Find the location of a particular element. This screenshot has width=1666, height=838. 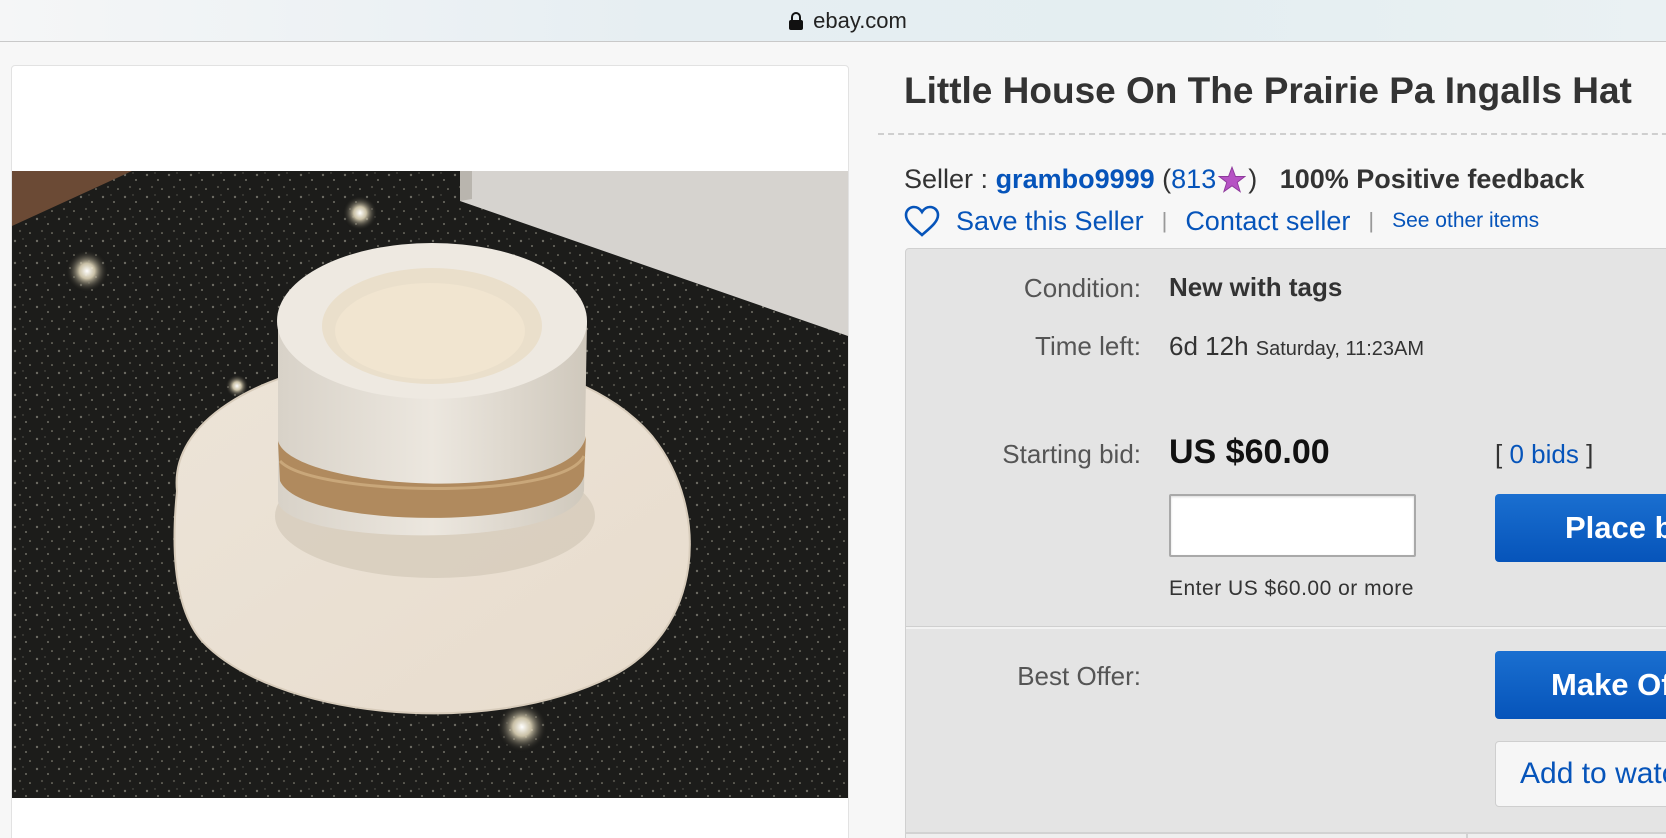

place-bid-button: Place bid is located at coordinates (1580, 528).